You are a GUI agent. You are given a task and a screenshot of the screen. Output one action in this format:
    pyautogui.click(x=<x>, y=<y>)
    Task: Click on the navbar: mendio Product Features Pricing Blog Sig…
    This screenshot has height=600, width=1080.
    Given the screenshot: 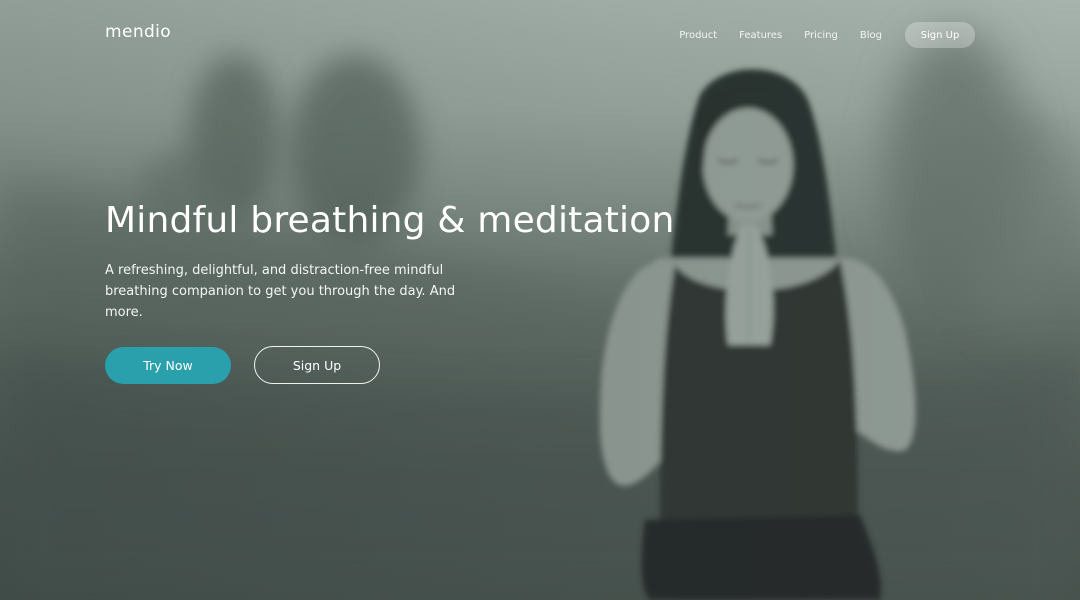 What is the action you would take?
    pyautogui.click(x=540, y=35)
    